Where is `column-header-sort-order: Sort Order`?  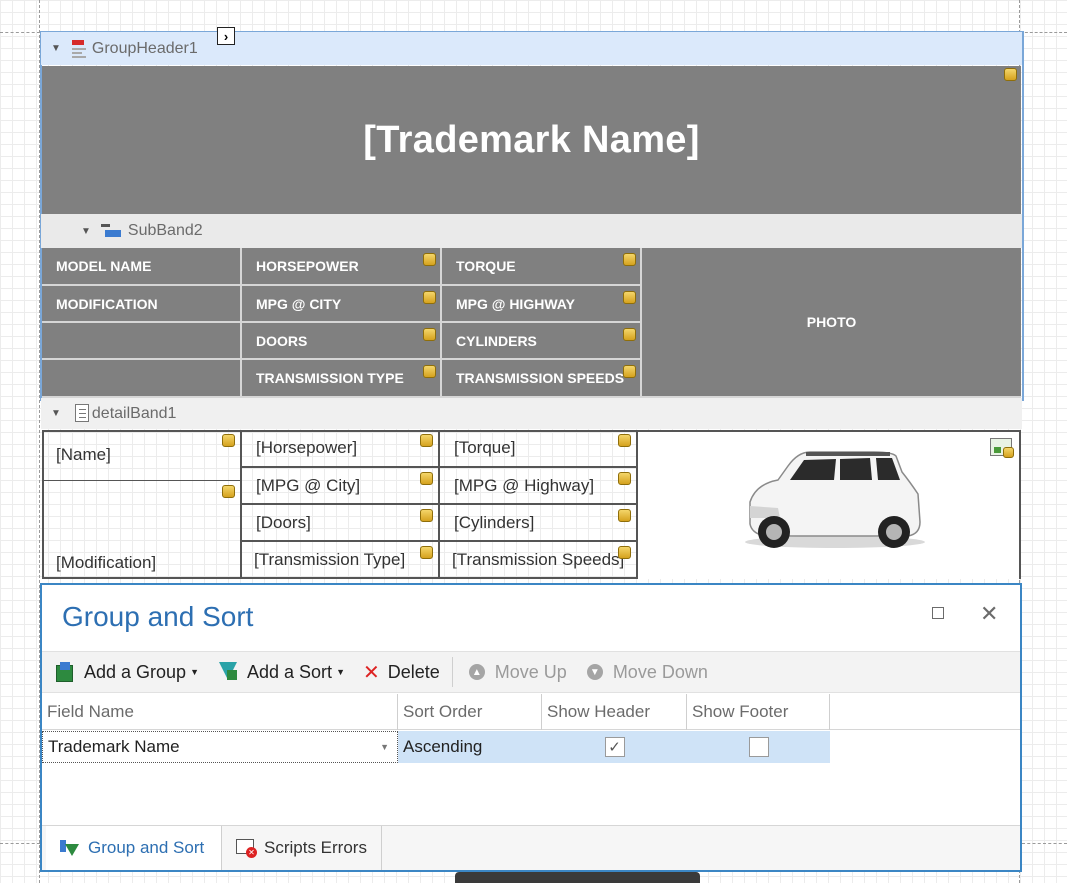 column-header-sort-order: Sort Order is located at coordinates (470, 712).